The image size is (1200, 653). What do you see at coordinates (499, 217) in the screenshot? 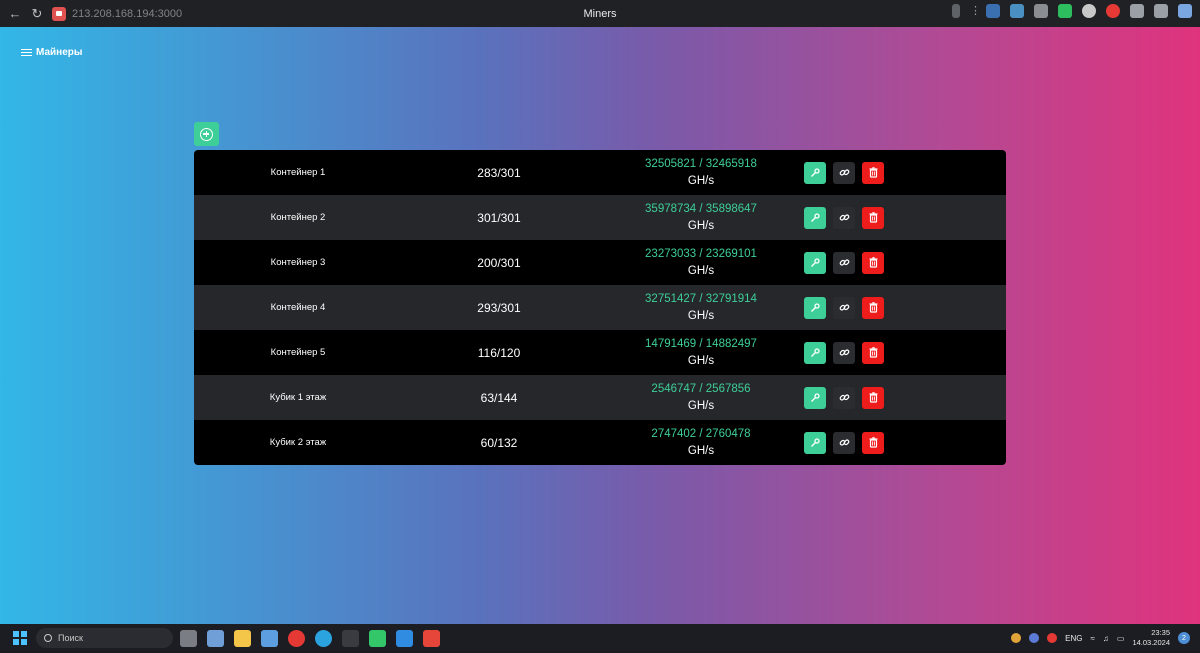
I see `miner-count: 301/301` at bounding box center [499, 217].